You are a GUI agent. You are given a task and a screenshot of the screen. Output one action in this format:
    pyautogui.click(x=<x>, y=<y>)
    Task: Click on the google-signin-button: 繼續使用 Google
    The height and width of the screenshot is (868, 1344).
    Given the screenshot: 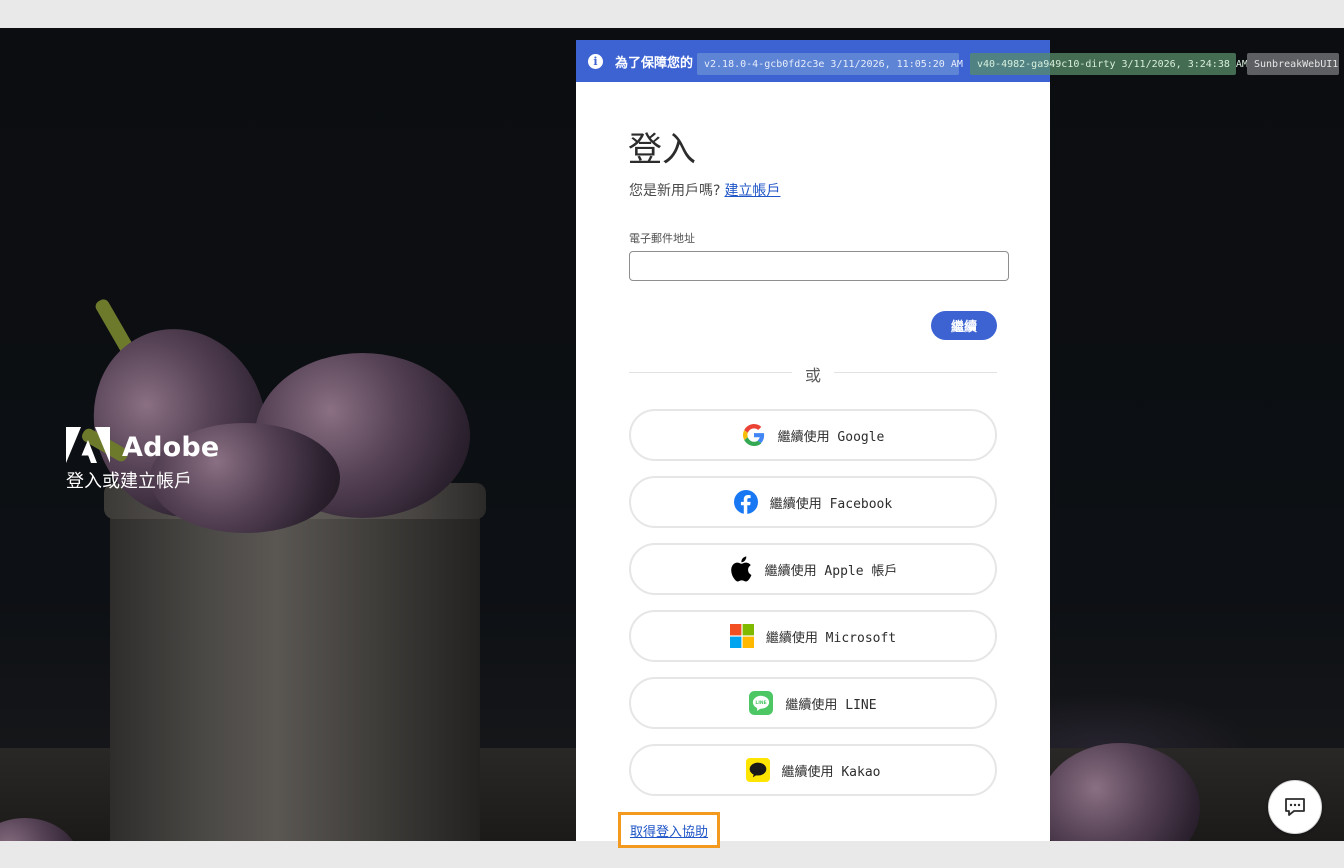 What is the action you would take?
    pyautogui.click(x=813, y=435)
    